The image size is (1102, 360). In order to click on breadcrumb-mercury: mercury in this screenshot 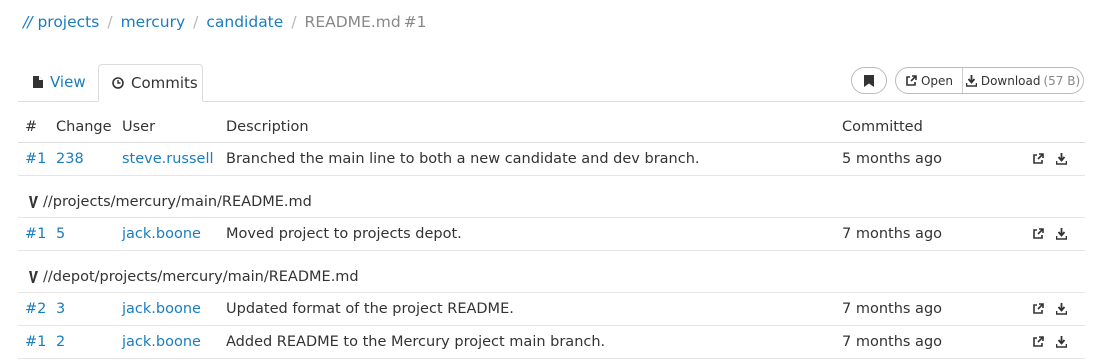, I will do `click(153, 22)`.